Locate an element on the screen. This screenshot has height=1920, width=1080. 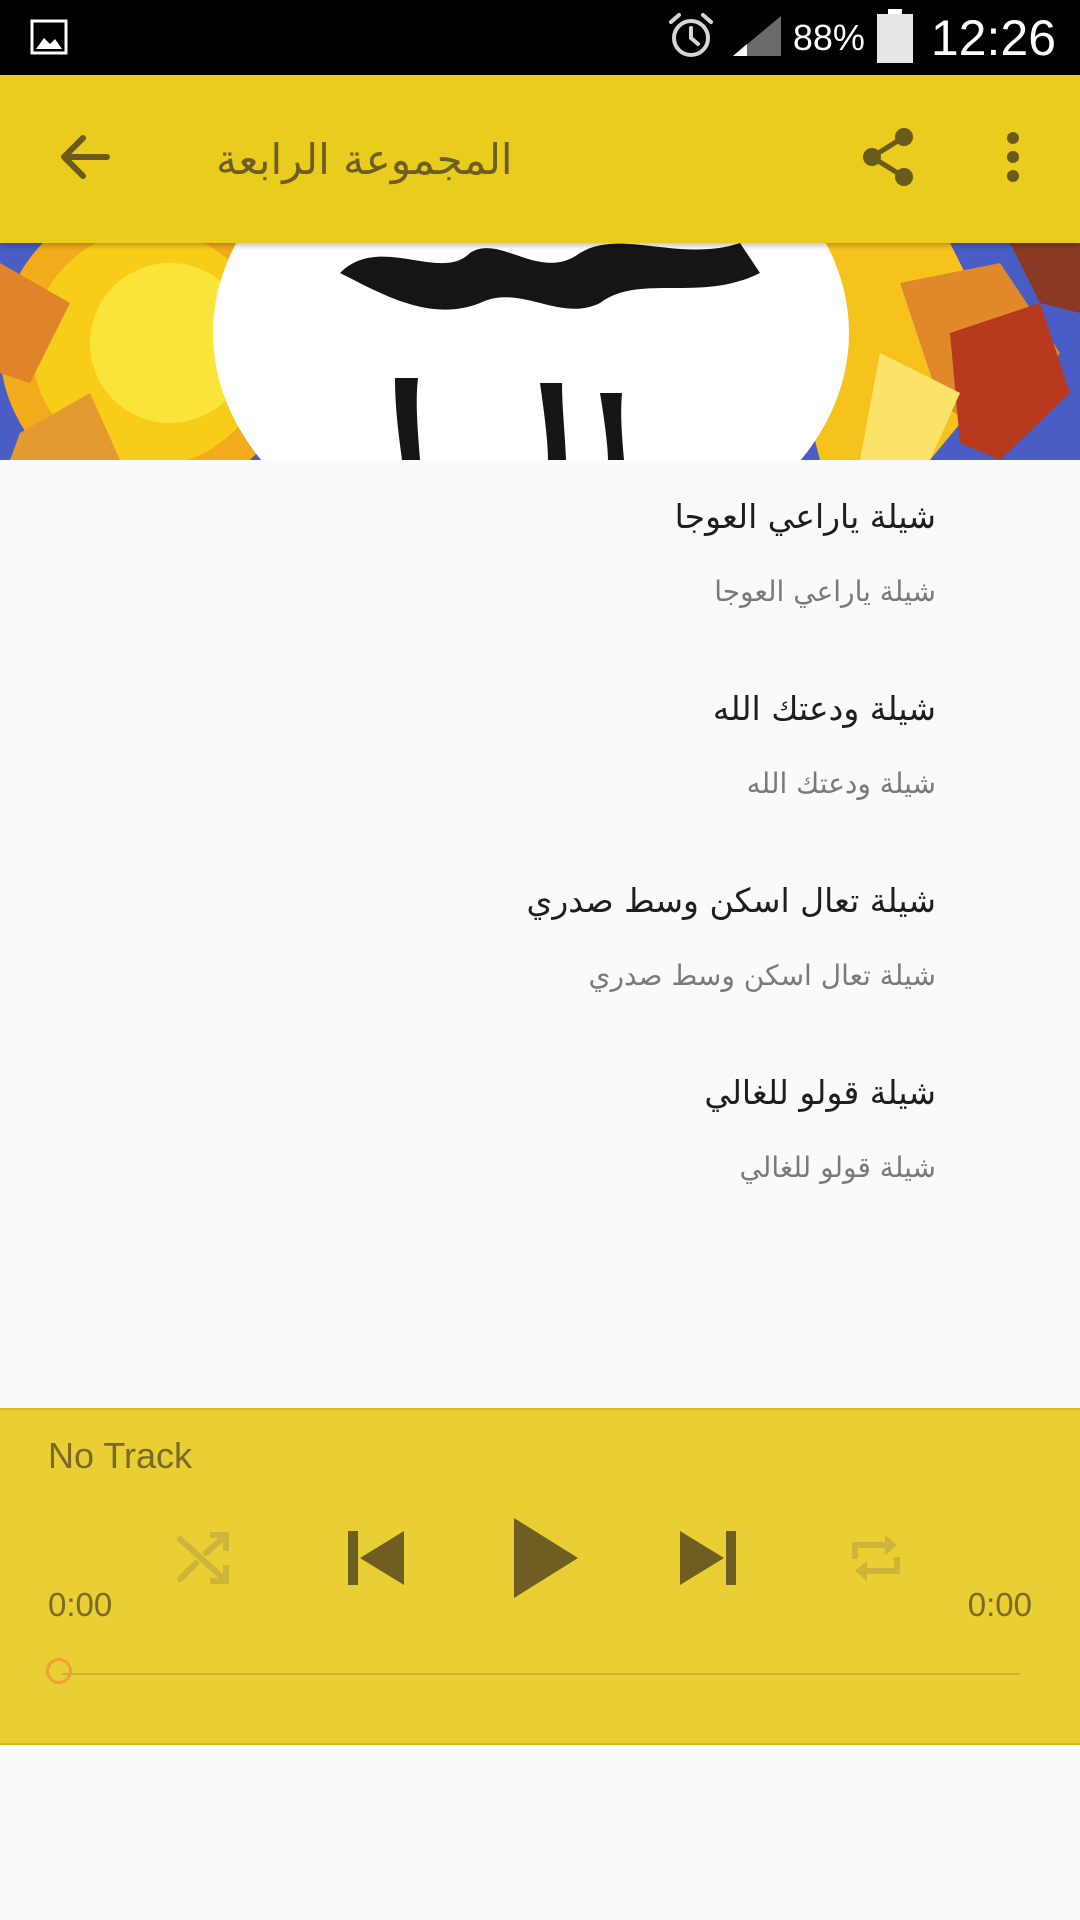
total-time: 0:00 is located at coordinates (999, 1604).